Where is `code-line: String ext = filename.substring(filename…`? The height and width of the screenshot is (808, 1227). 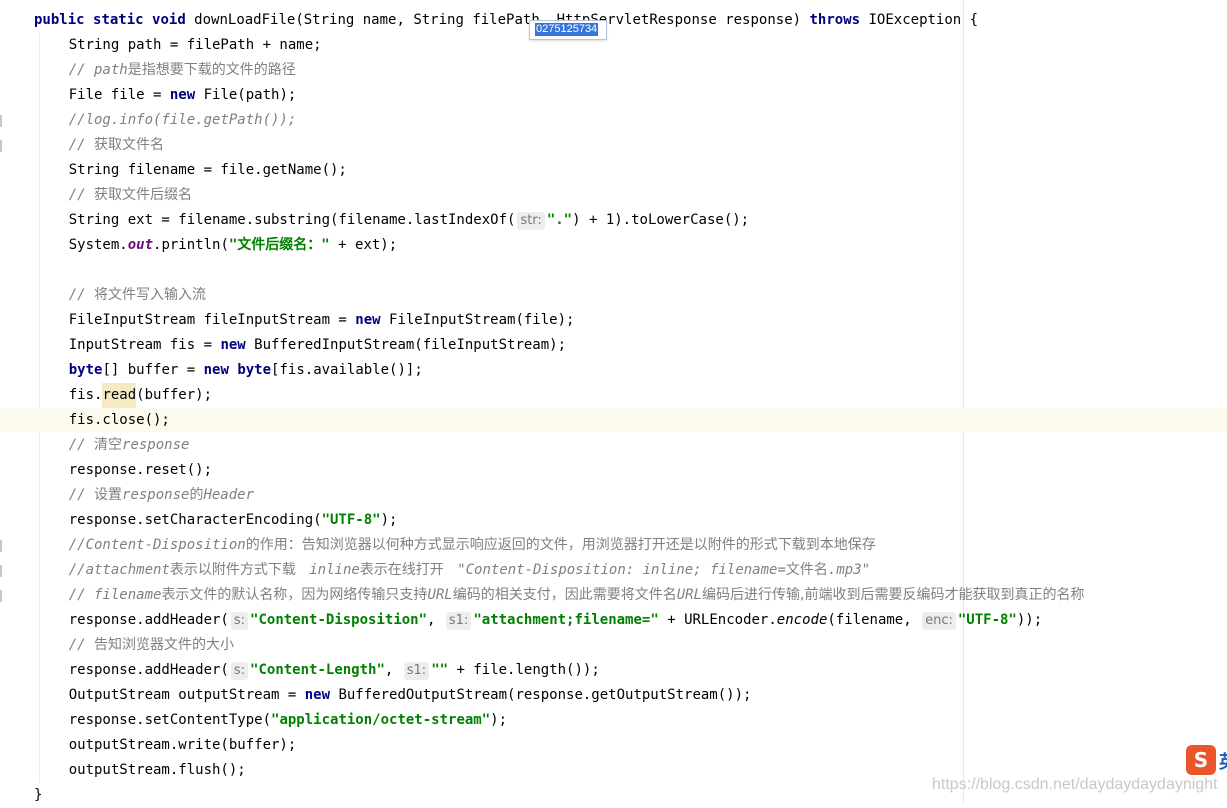
code-line: String ext = filename.substring(filename… is located at coordinates (392, 220).